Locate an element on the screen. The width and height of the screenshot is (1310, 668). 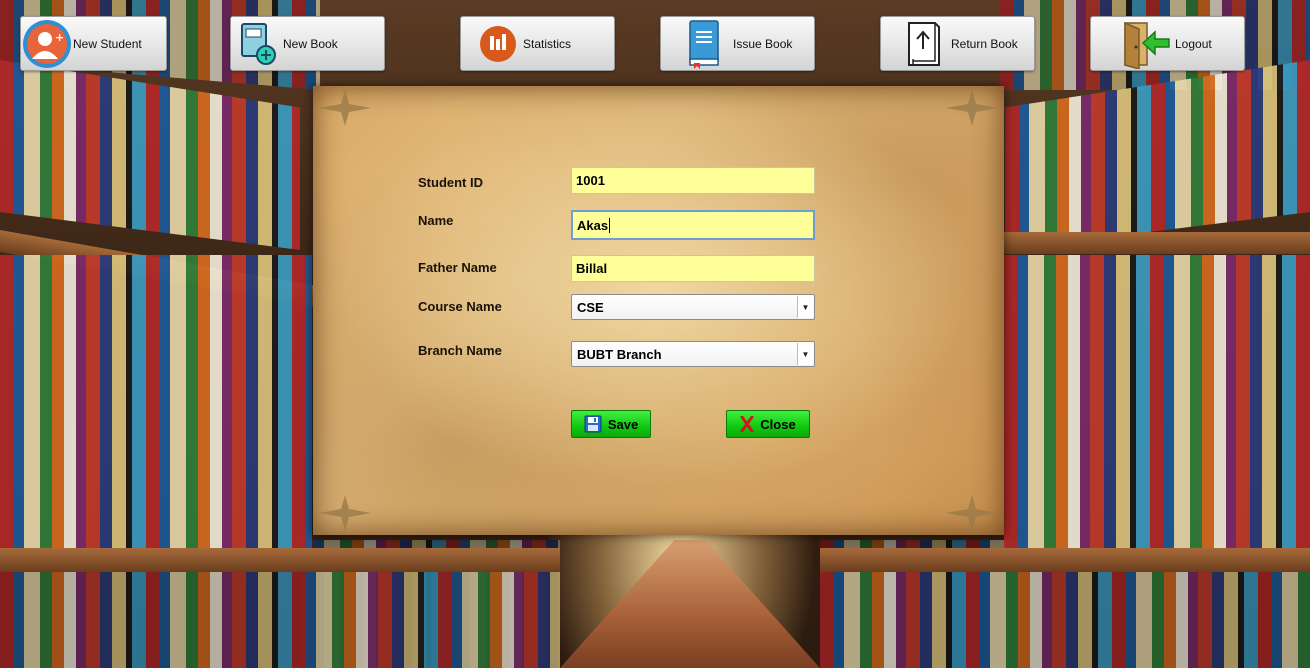
red-x-icon is located at coordinates (747, 424).